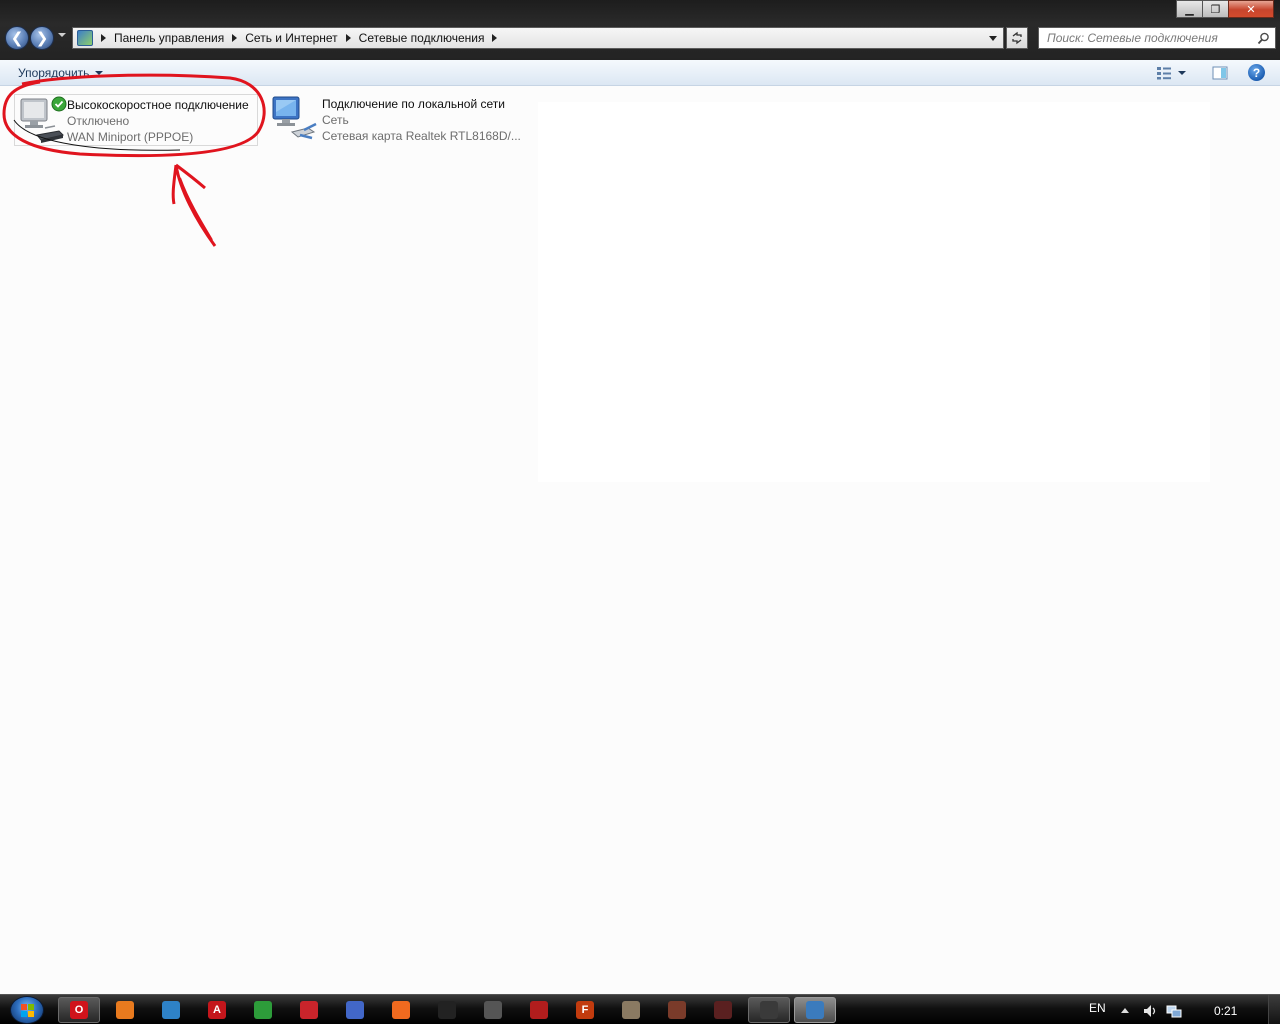 This screenshot has width=1280, height=1024. What do you see at coordinates (1151, 38) in the screenshot?
I see `search-input` at bounding box center [1151, 38].